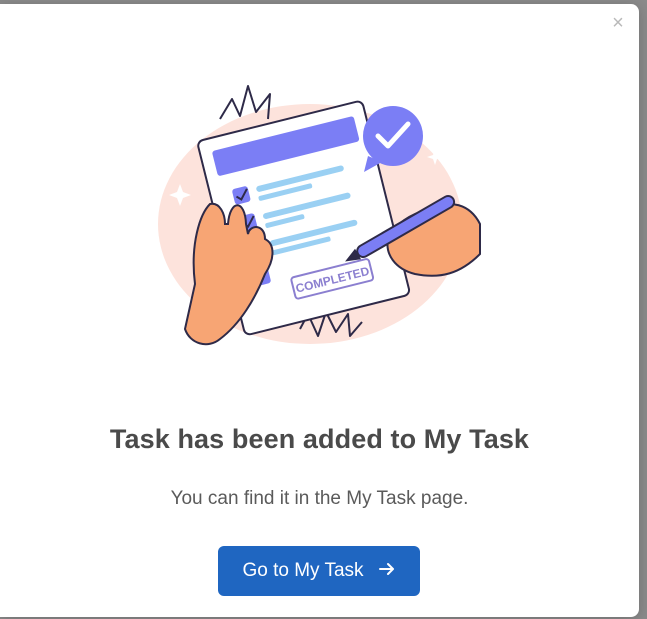  I want to click on close-icon: ×, so click(618, 23).